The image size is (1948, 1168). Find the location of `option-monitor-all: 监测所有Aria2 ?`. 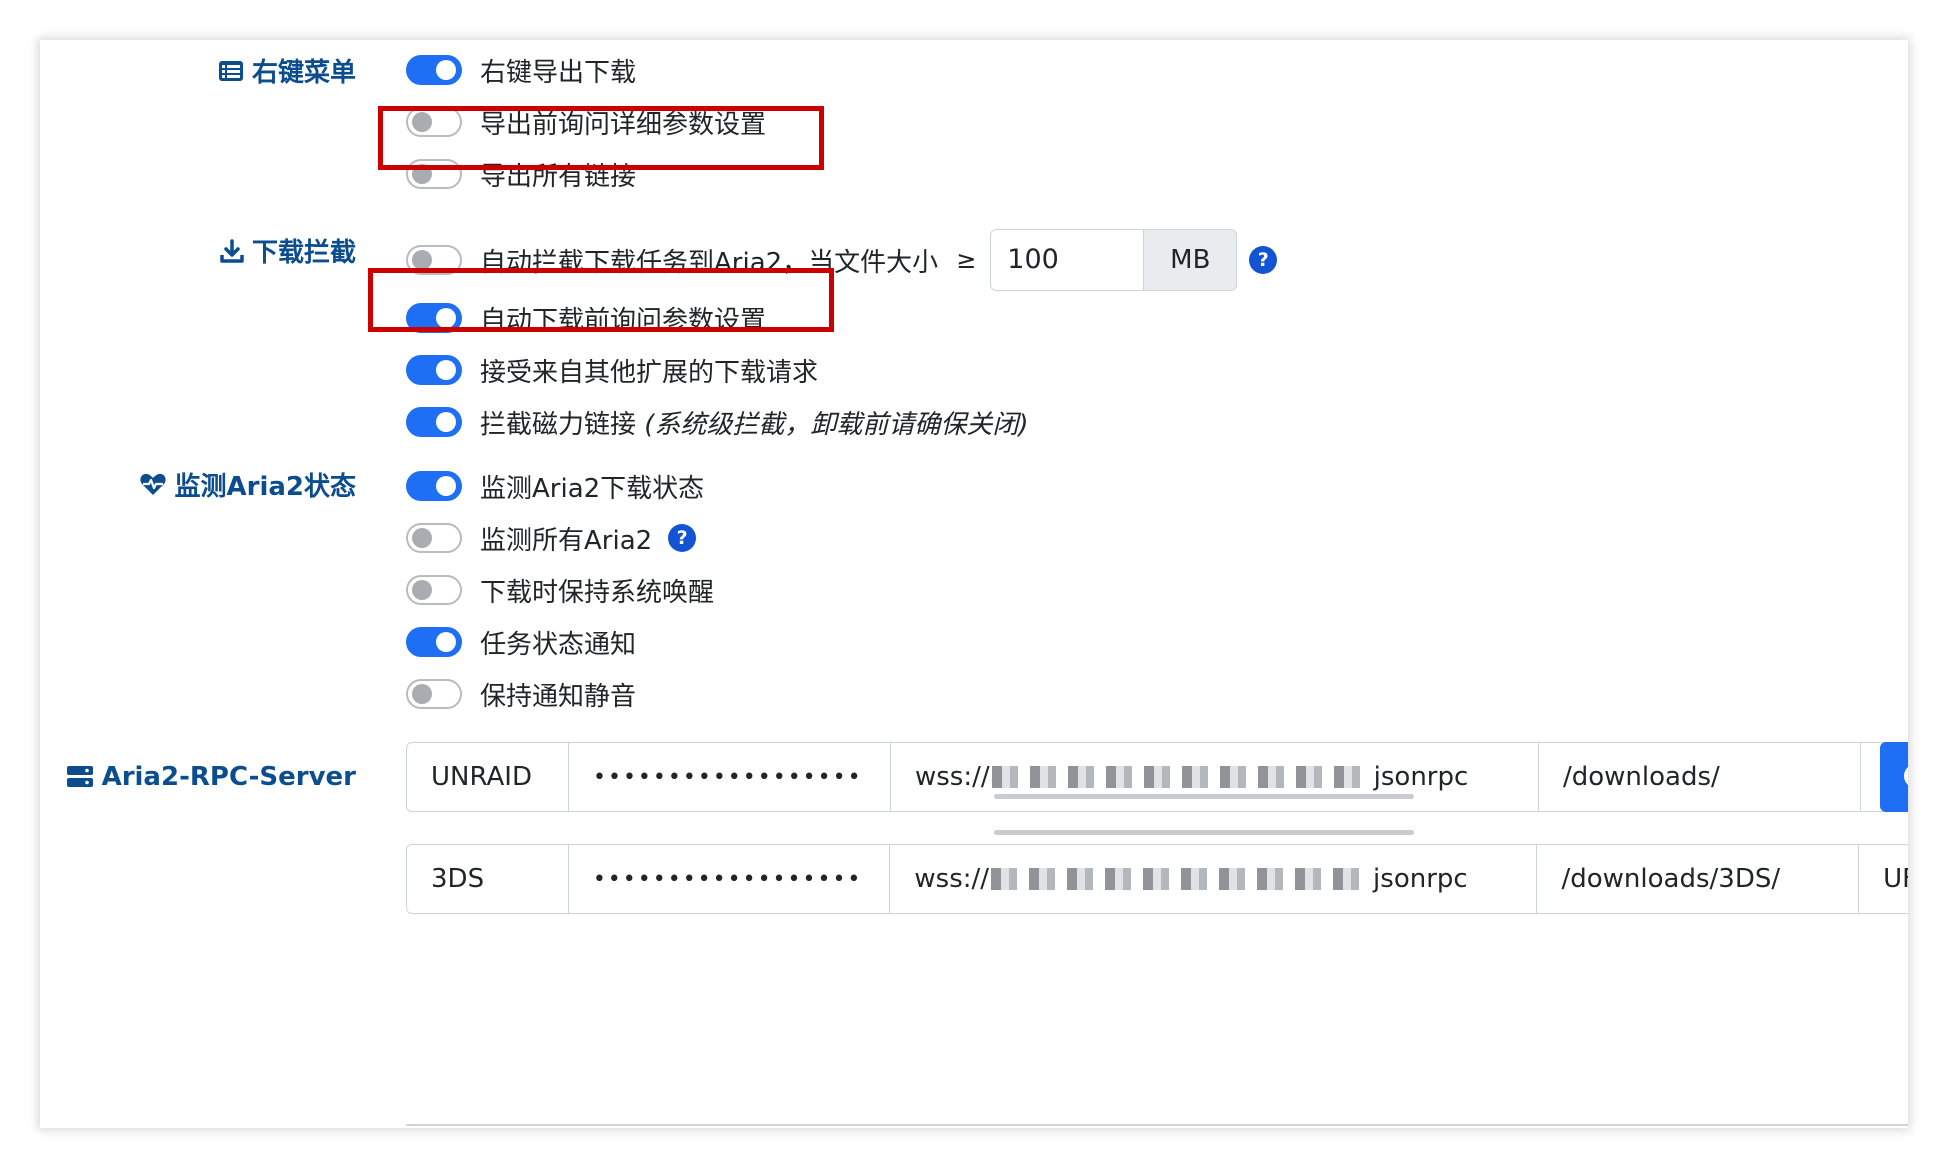

option-monitor-all: 监测所有Aria2 ? is located at coordinates (551, 538).